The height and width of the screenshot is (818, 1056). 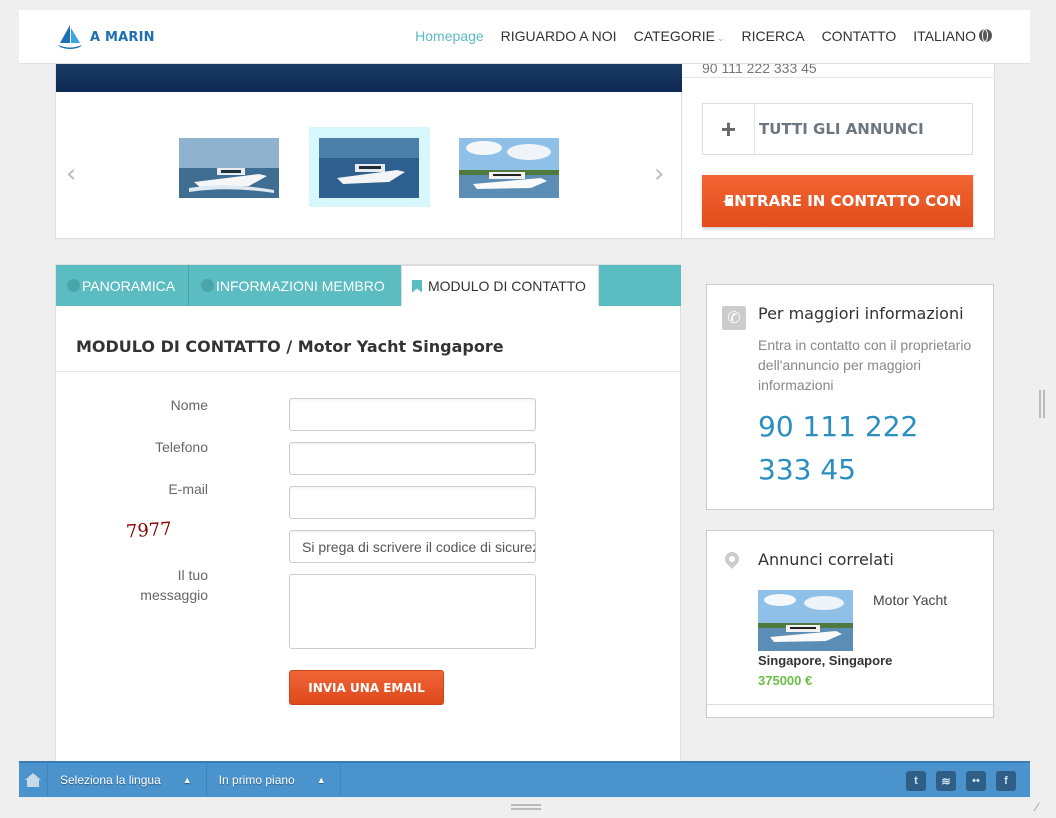 I want to click on all-ads-label: TUTTI GLI ANNUNCI, so click(x=841, y=129).